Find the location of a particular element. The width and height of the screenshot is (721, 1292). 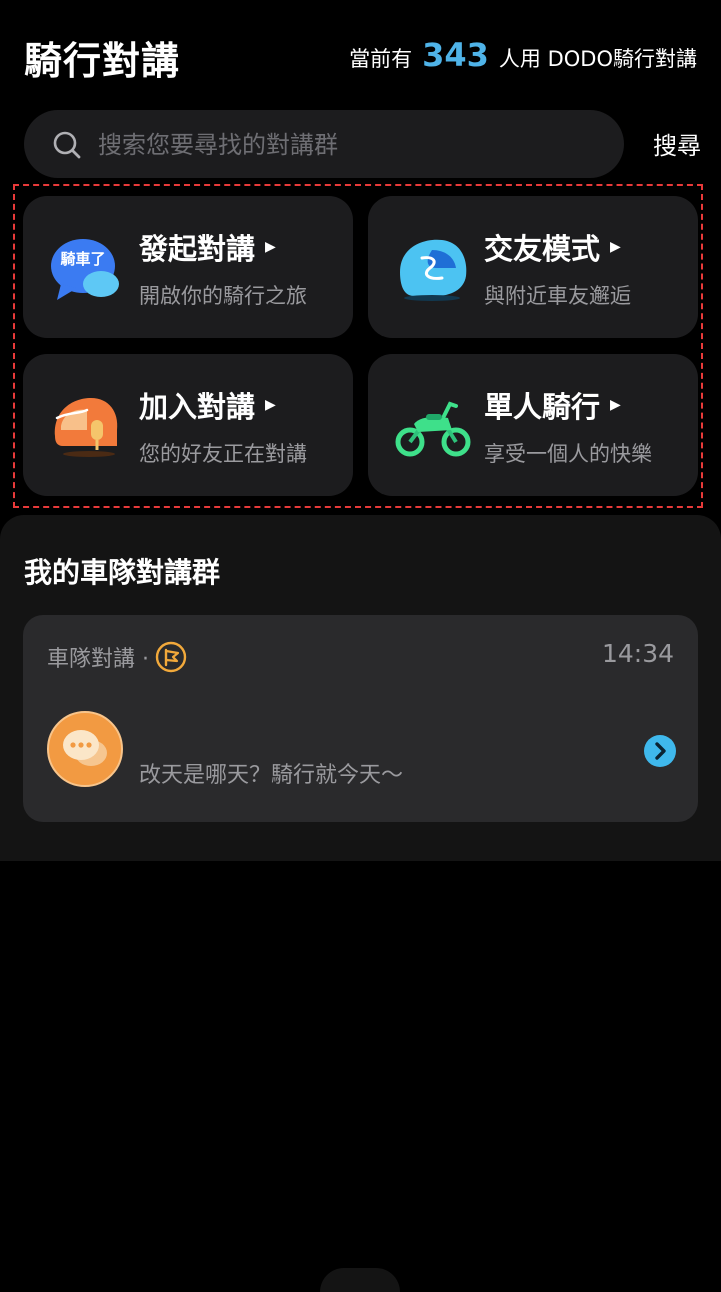

online-status: 當前有 343 人用 DODO騎行對講 is located at coordinates (523, 55).